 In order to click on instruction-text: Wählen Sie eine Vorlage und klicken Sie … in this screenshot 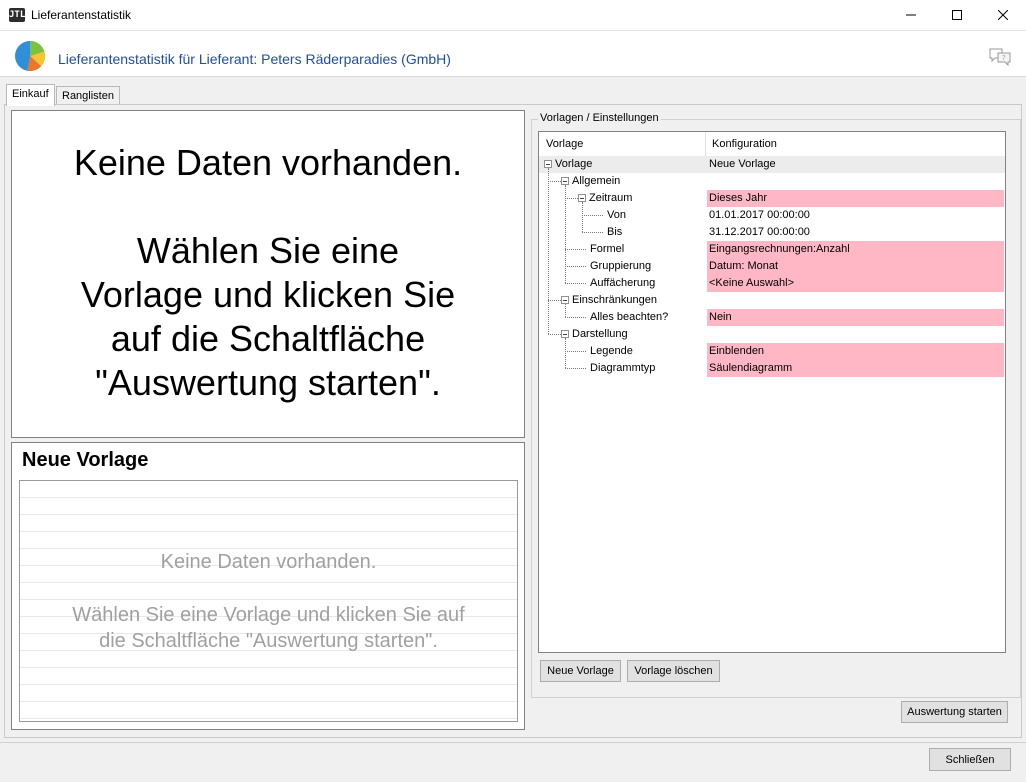, I will do `click(268, 316)`.